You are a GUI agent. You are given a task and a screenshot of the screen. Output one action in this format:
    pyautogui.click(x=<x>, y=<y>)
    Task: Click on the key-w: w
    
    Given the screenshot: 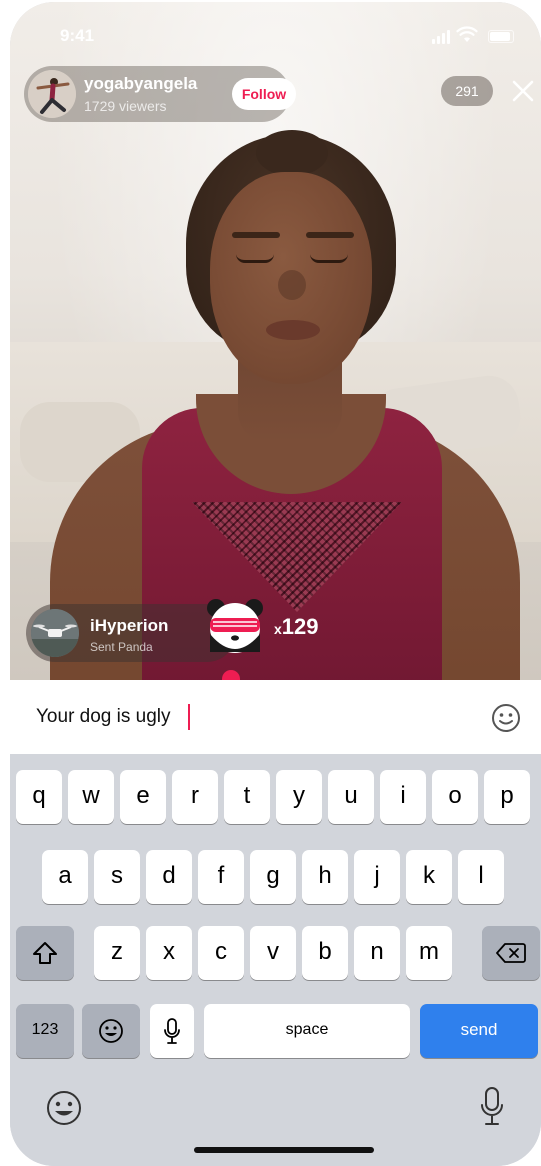 What is the action you would take?
    pyautogui.click(x=91, y=797)
    